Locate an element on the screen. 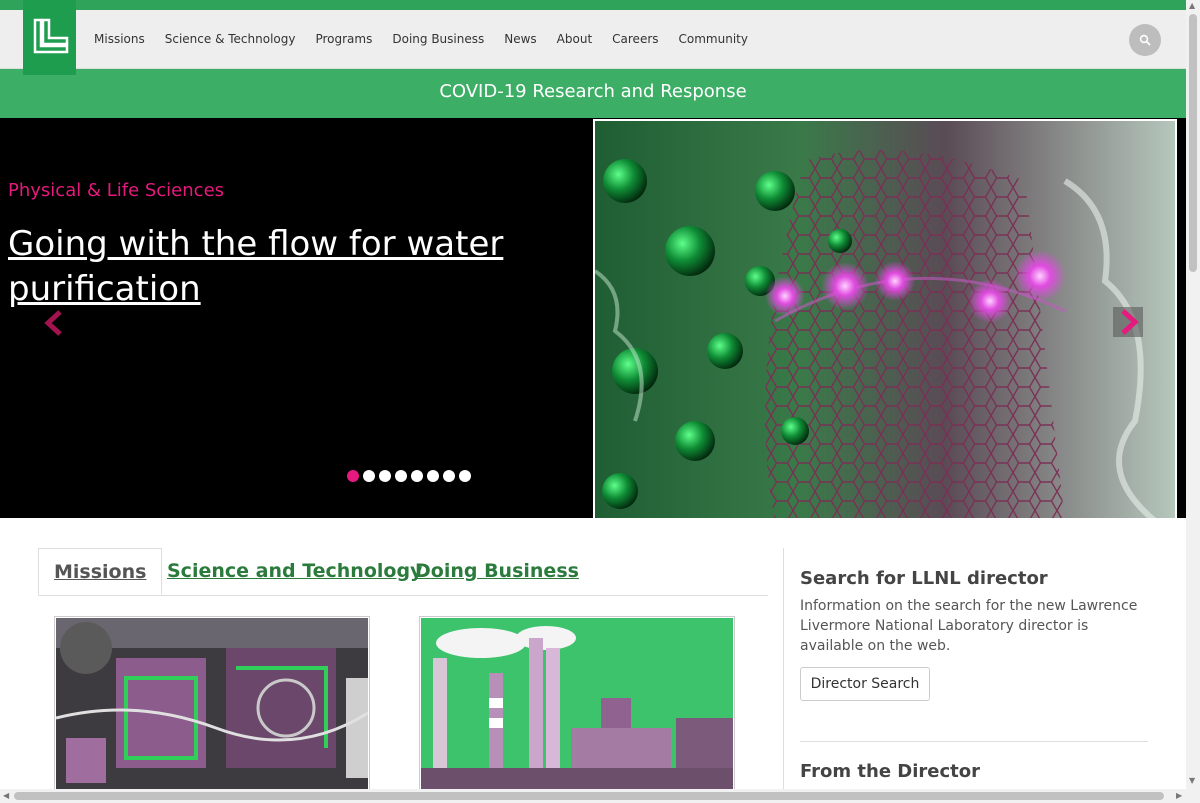 The image size is (1200, 803). search-icon is located at coordinates (1145, 40).